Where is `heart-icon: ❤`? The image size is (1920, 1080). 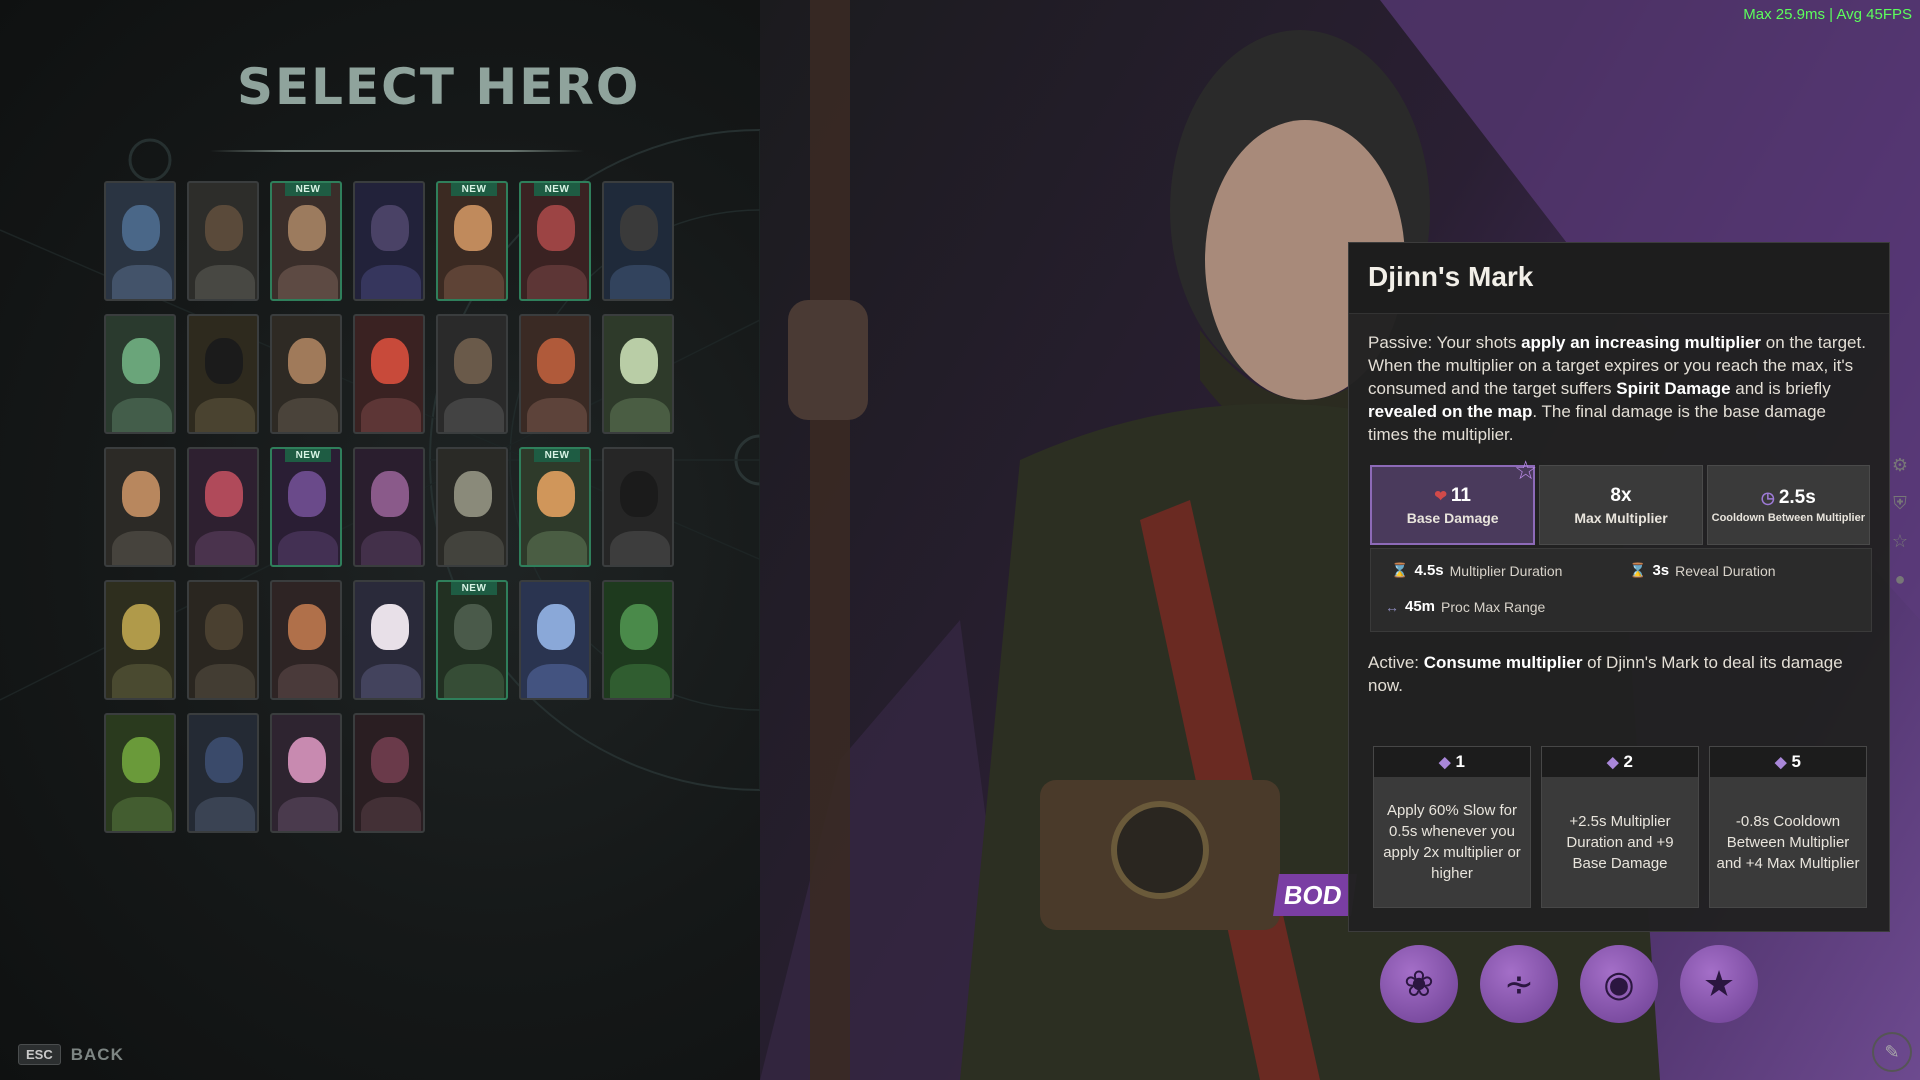 heart-icon: ❤ is located at coordinates (1440, 496).